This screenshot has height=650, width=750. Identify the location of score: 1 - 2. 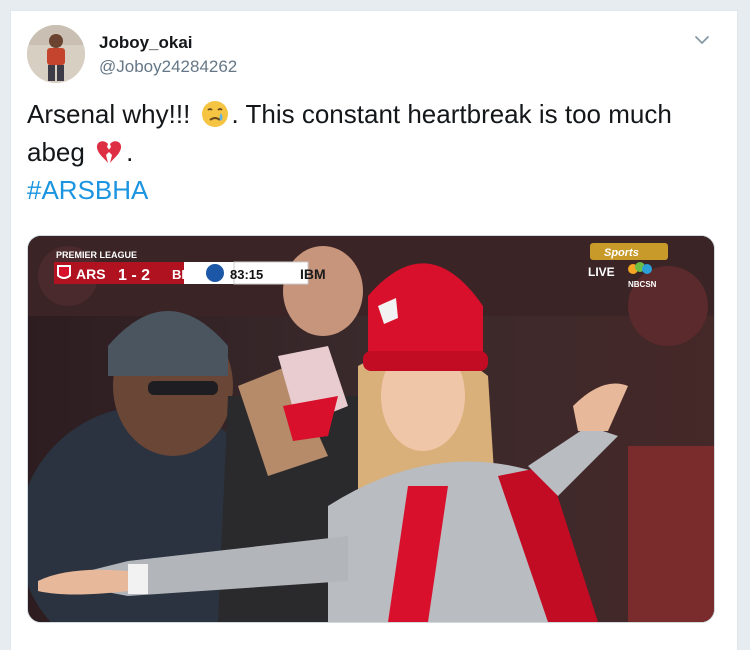
(134, 275).